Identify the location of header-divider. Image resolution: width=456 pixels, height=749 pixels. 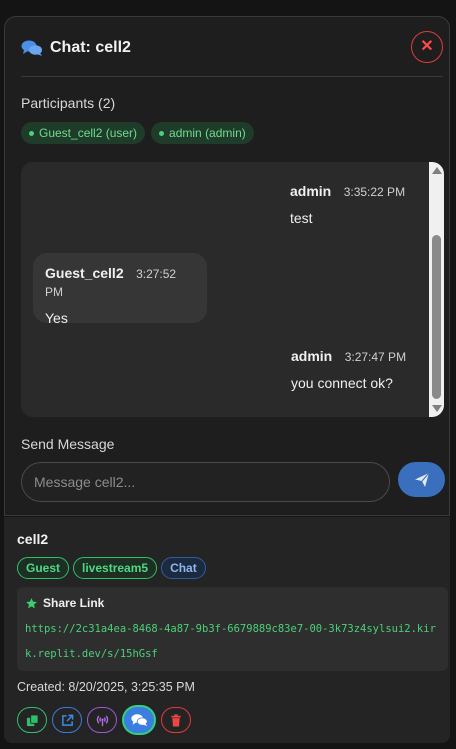
(232, 76).